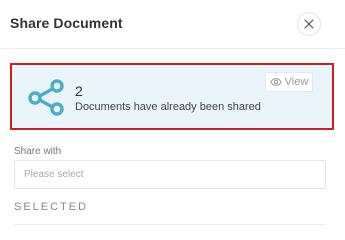  Describe the element at coordinates (51, 207) in the screenshot. I see `selected-heading: SELECTED` at that location.